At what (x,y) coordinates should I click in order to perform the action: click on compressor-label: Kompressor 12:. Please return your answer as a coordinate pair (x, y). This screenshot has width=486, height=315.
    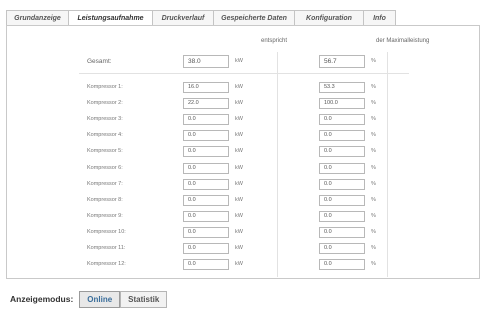
    Looking at the image, I should click on (106, 264).